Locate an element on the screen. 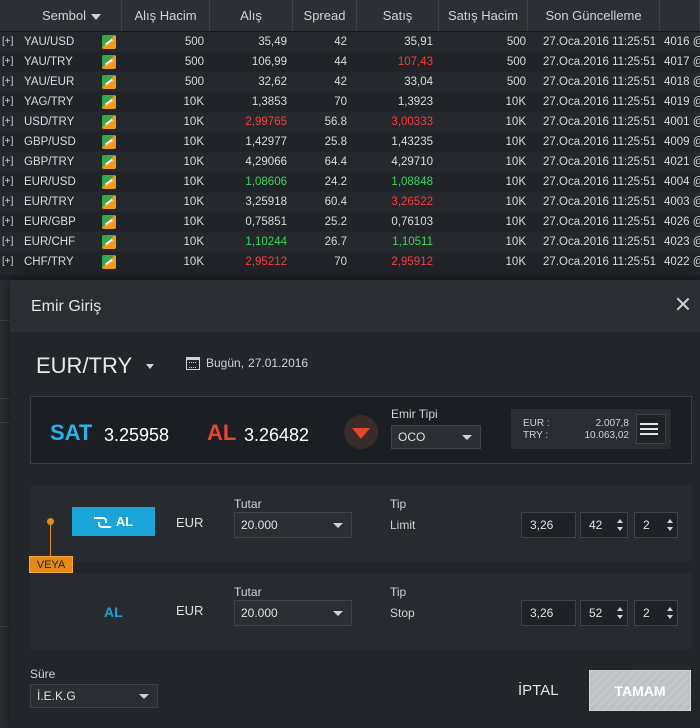  ask-cell: 1,43235 is located at coordinates (398, 142).